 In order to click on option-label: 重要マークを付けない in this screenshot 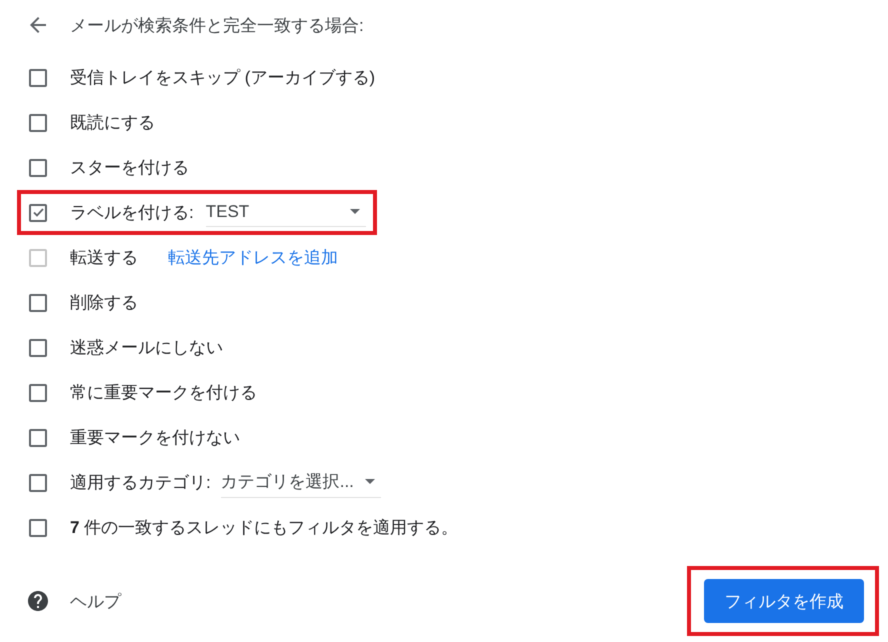, I will do `click(155, 438)`.